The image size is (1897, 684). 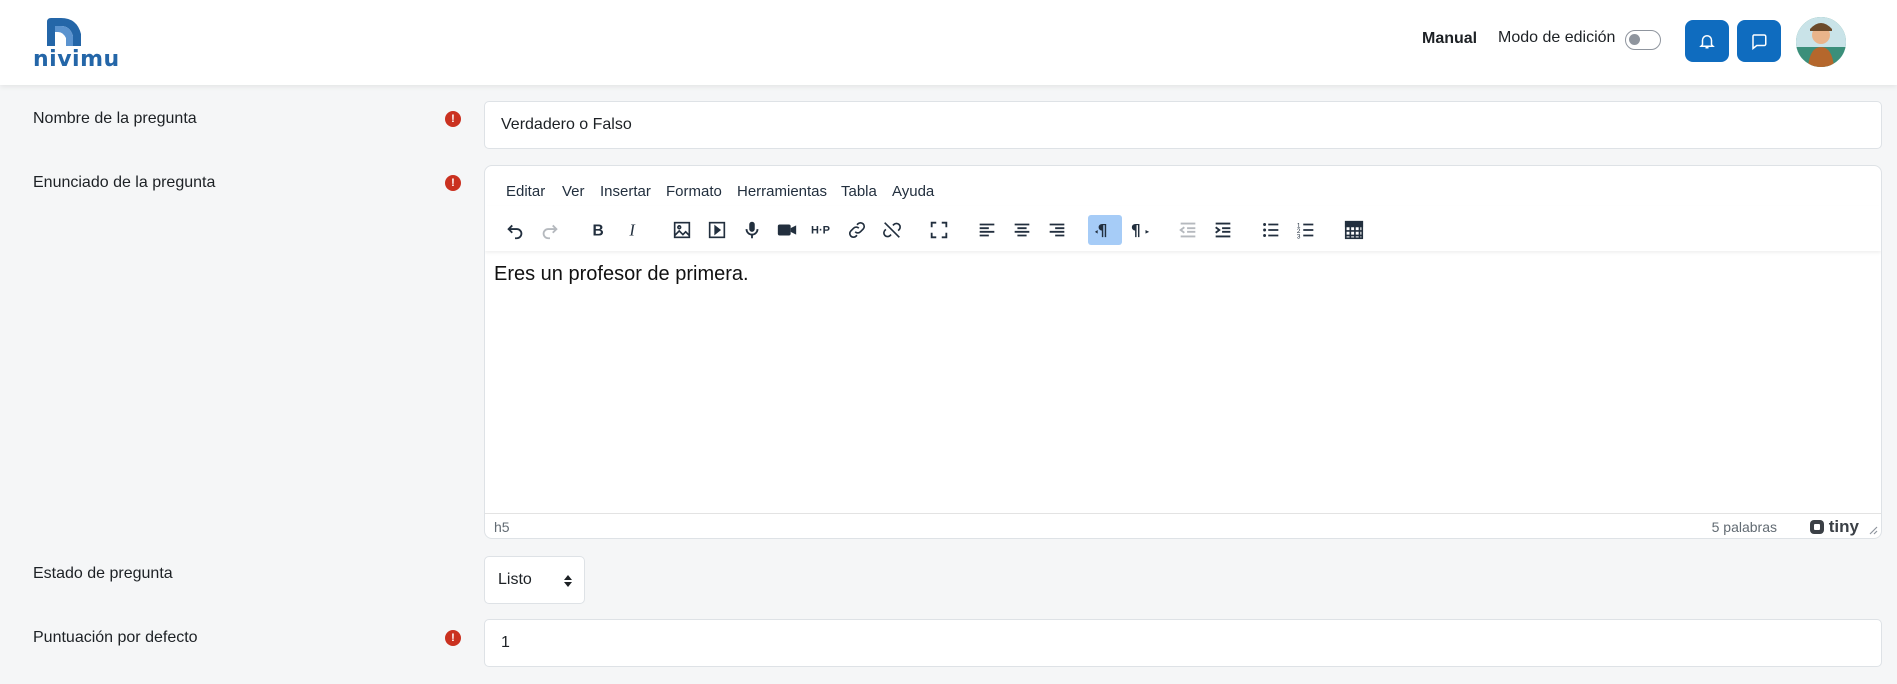 I want to click on bullet-list-icon, so click(x=1271, y=230).